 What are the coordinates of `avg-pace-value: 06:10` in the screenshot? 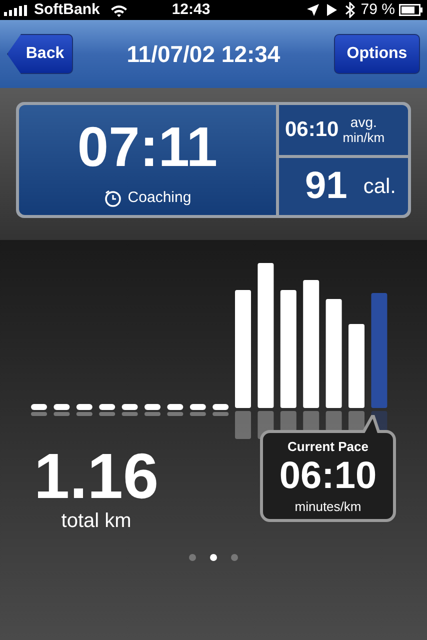 It's located at (312, 130).